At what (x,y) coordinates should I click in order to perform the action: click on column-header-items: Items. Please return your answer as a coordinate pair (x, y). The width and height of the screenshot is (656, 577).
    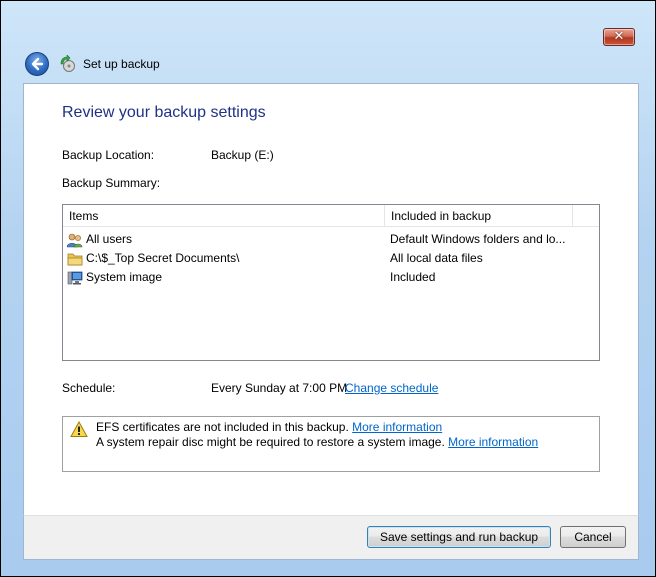
    Looking at the image, I should click on (224, 216).